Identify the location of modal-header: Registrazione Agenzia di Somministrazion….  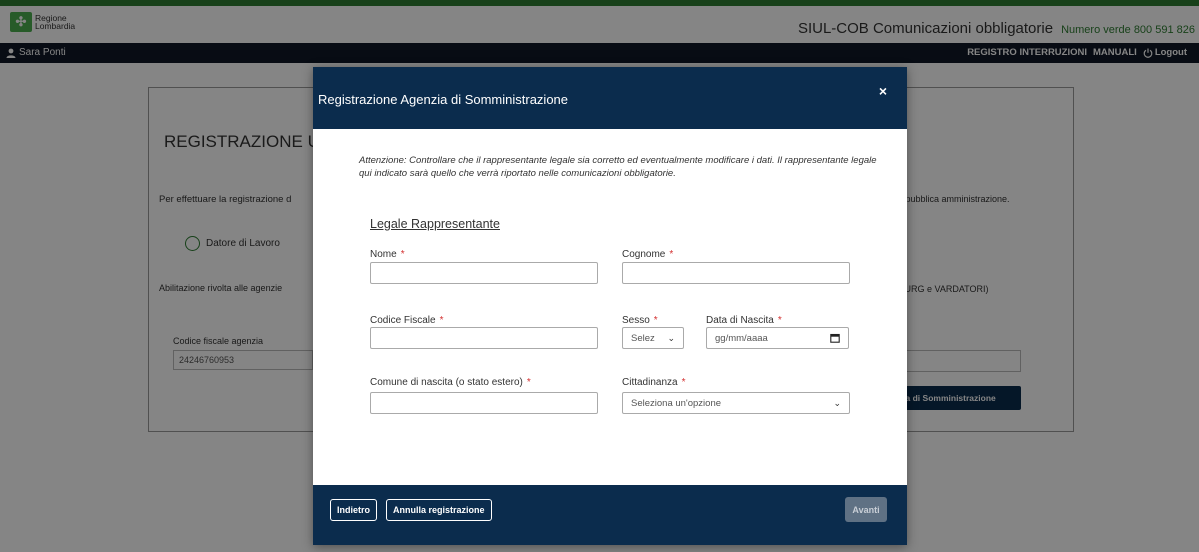
(610, 98).